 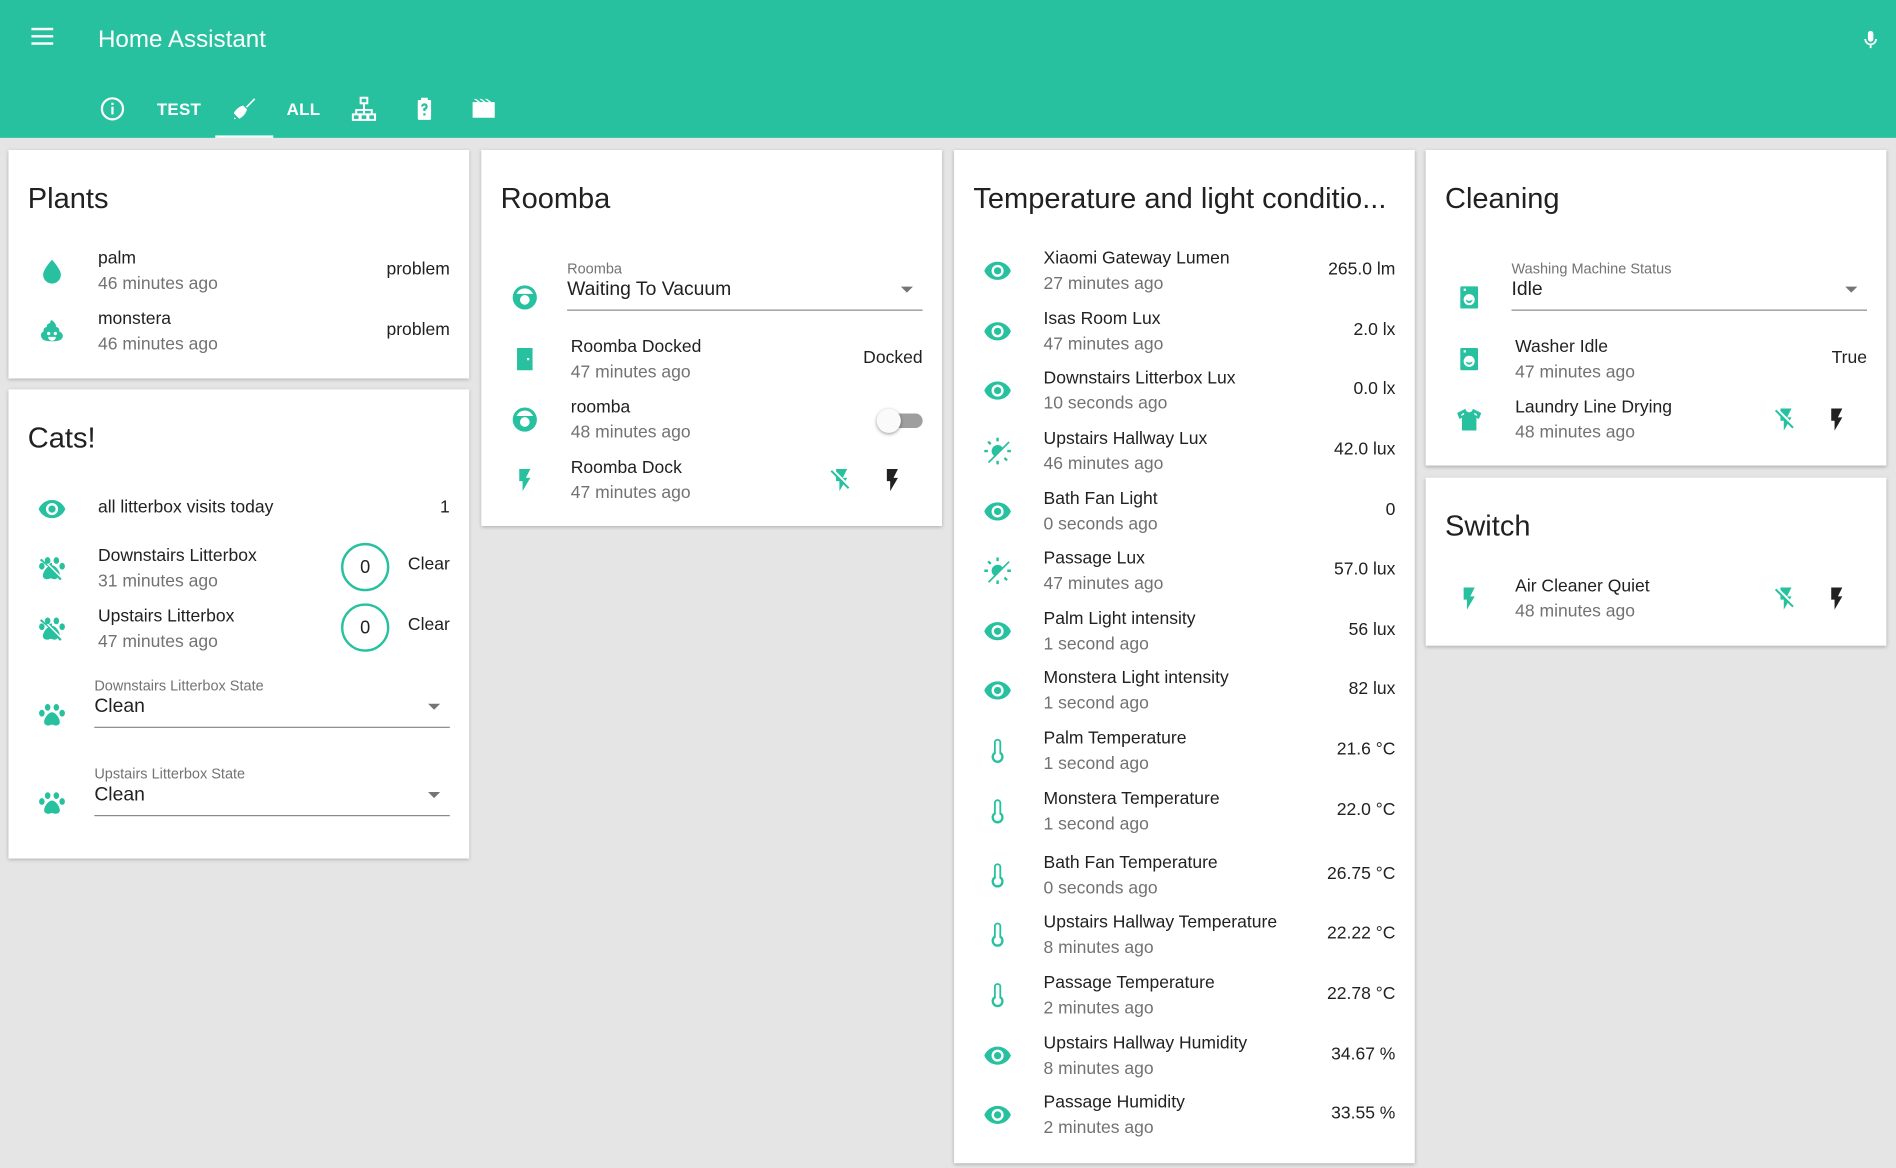 What do you see at coordinates (1366, 810) in the screenshot?
I see `entity-state: 22.0 °C` at bounding box center [1366, 810].